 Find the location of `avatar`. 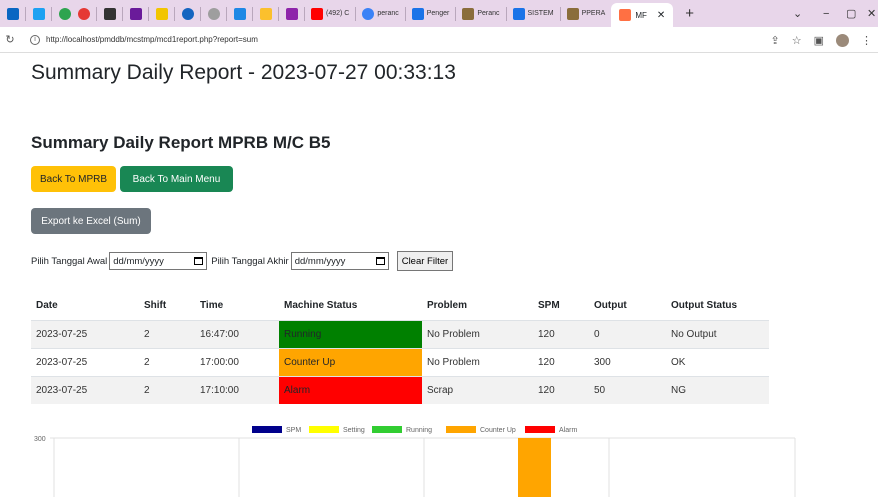

avatar is located at coordinates (842, 40).